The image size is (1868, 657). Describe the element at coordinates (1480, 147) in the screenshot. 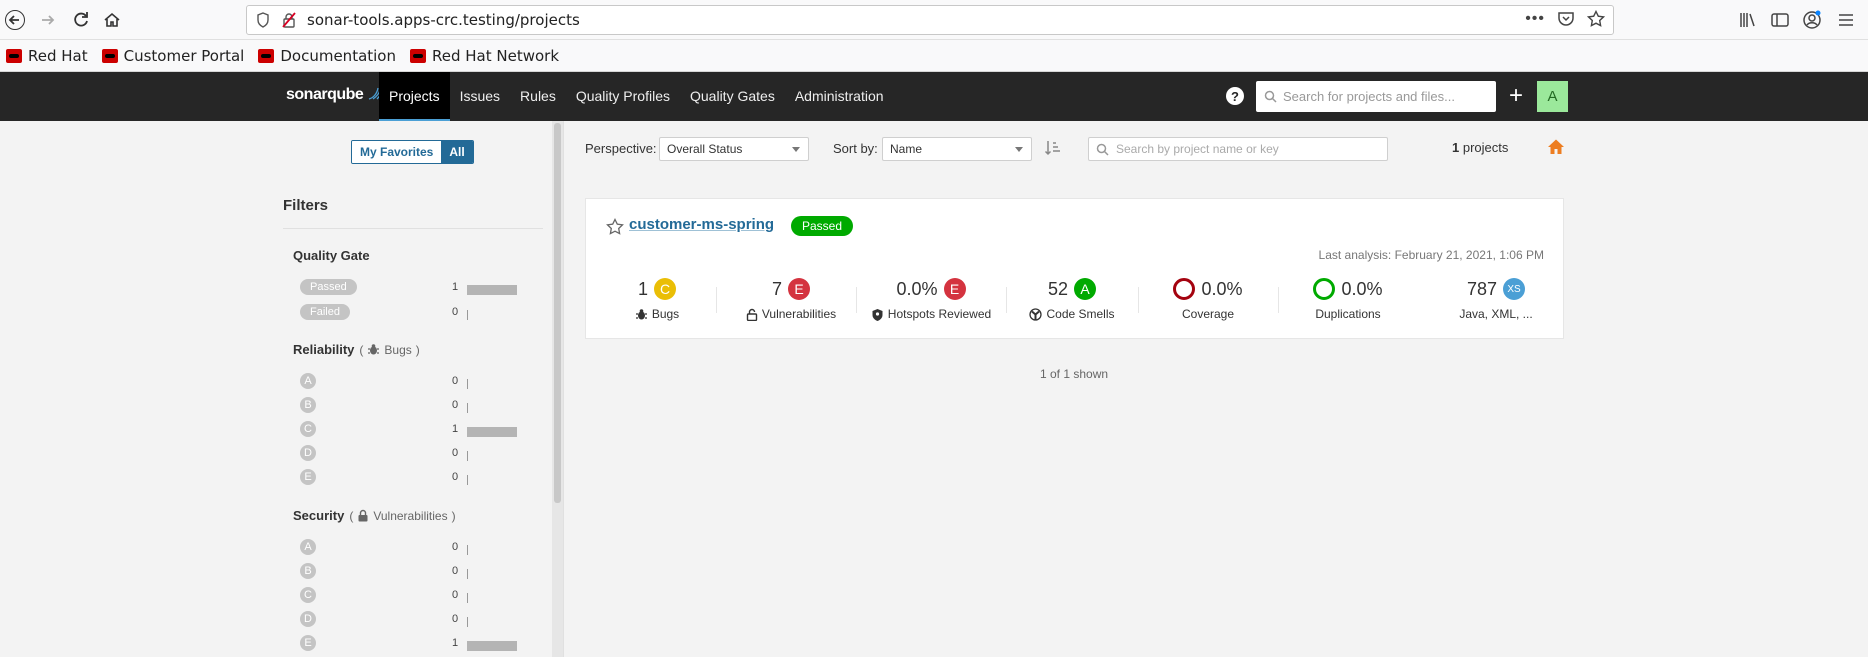

I see `projects-count: 1 projects` at that location.